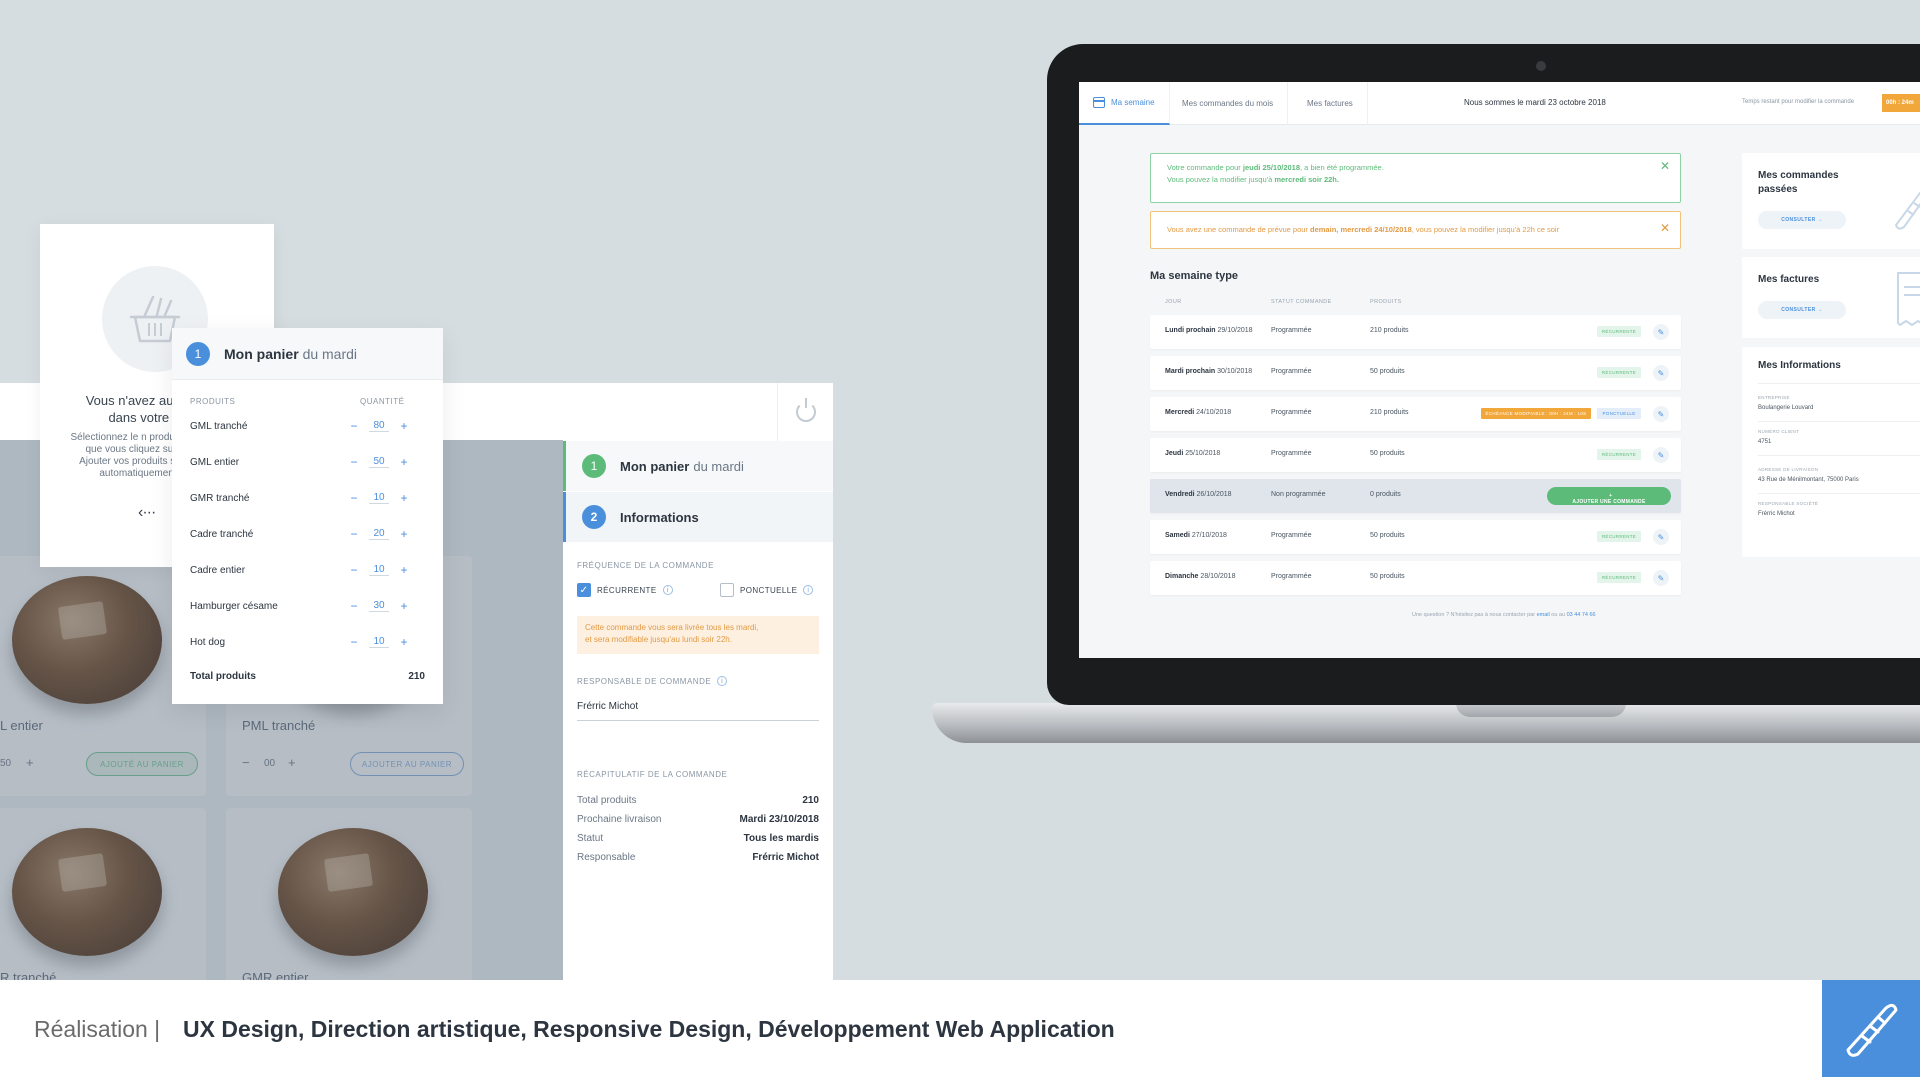  Describe the element at coordinates (1581, 615) in the screenshot. I see `phone-link: 03 44 74 66` at that location.